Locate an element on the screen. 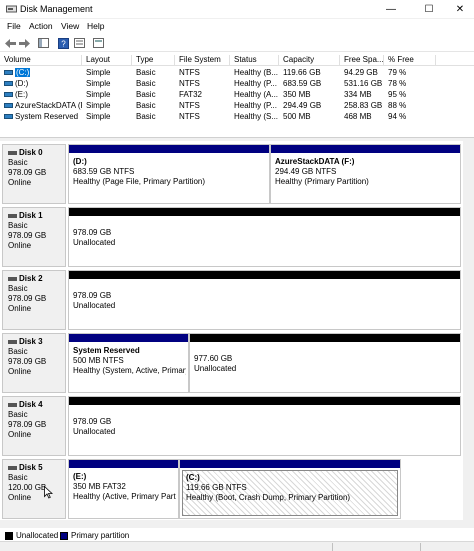 This screenshot has width=474, height=551. disk-label: Disk 0 Basic 978.09 GB Online is located at coordinates (34, 174).